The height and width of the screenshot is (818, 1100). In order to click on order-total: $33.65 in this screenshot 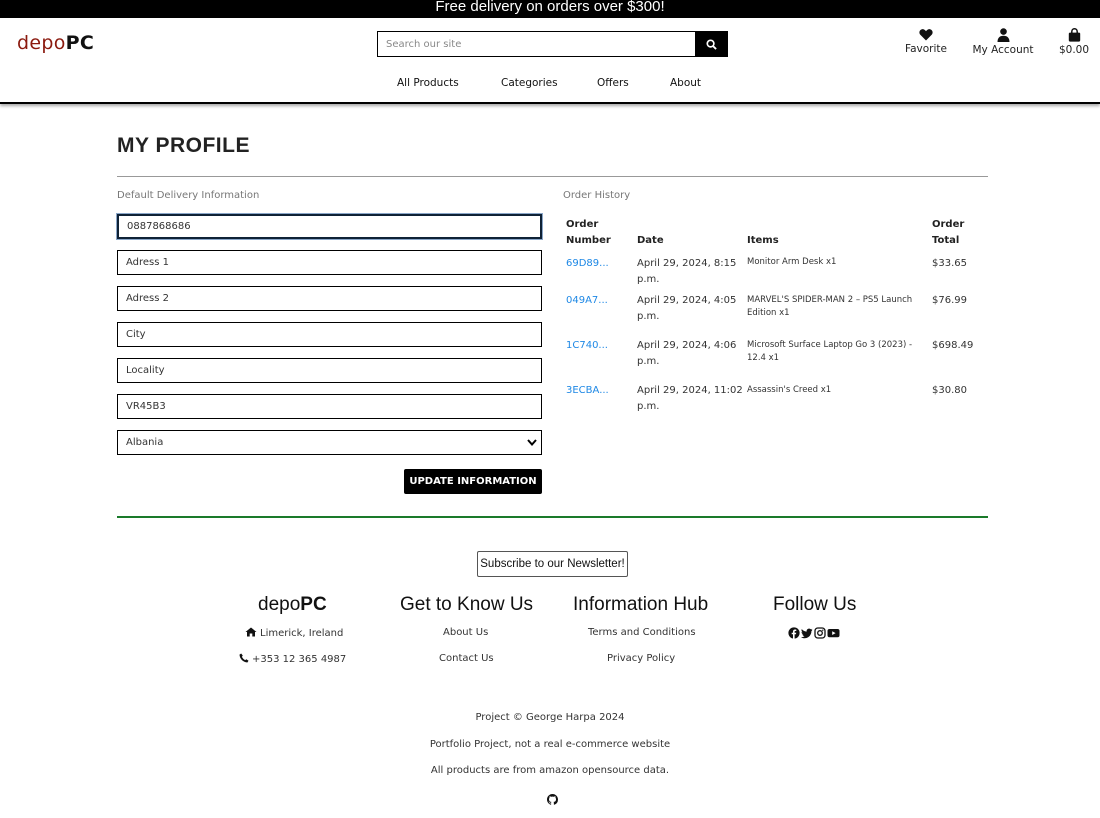, I will do `click(949, 263)`.